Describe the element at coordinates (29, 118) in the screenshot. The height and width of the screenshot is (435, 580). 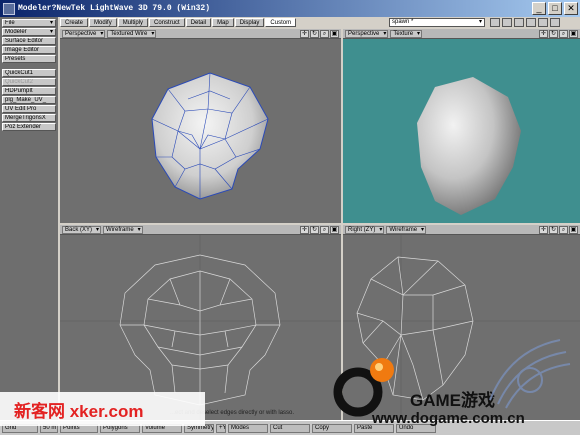
I see `merge-trigons-button: MergeTrigonsX` at that location.